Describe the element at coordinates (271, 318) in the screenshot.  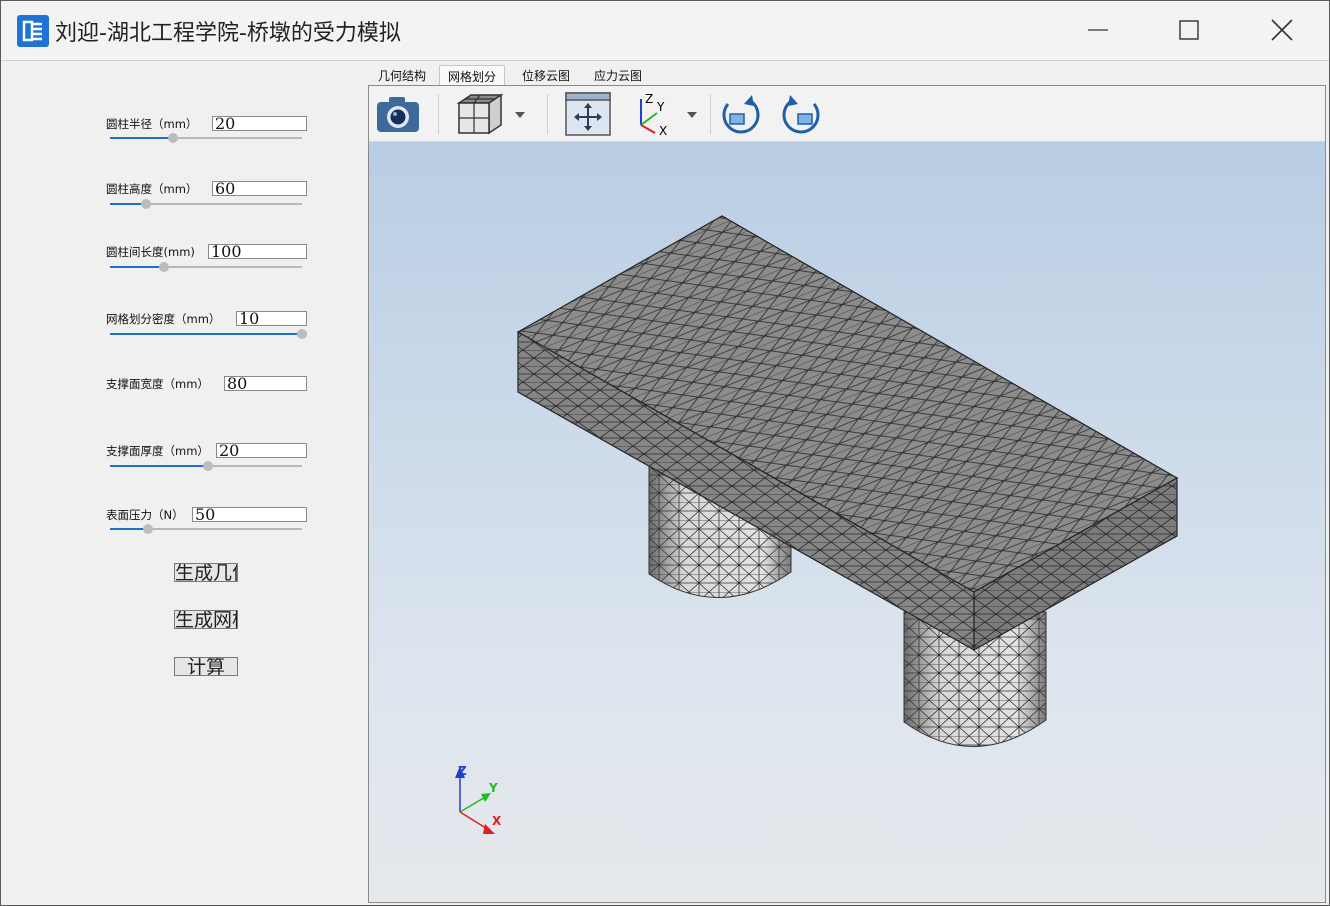
I see `mesh-density-input: 10` at that location.